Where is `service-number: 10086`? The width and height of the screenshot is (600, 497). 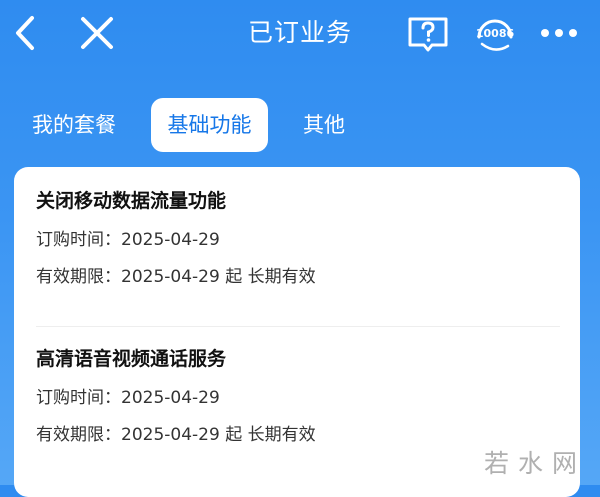
service-number: 10086 is located at coordinates (495, 33).